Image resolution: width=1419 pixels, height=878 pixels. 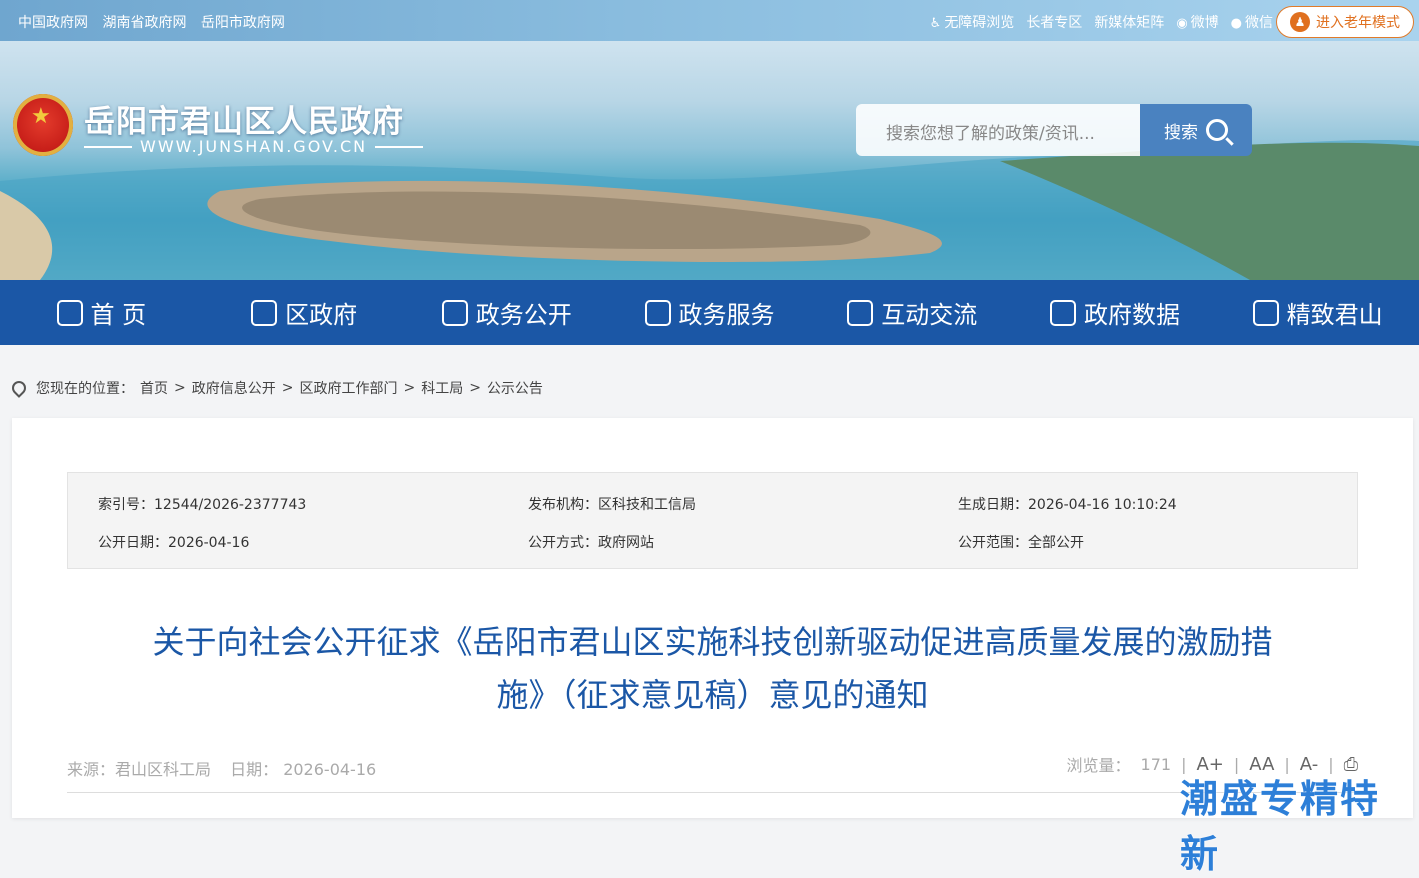 I want to click on view-count: 171, so click(x=1156, y=764).